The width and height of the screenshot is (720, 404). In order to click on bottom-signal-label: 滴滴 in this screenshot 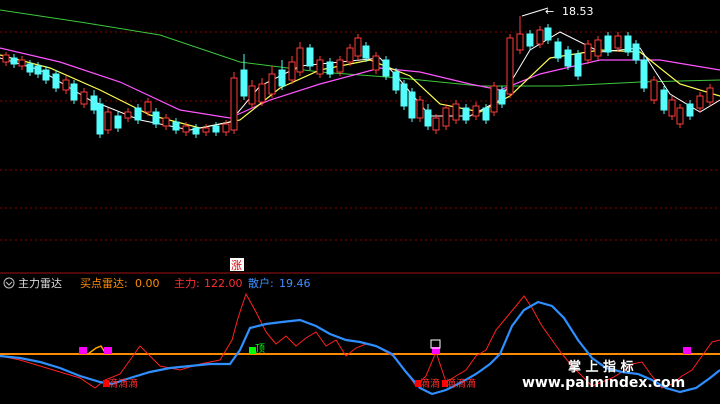, I will do `click(430, 383)`.